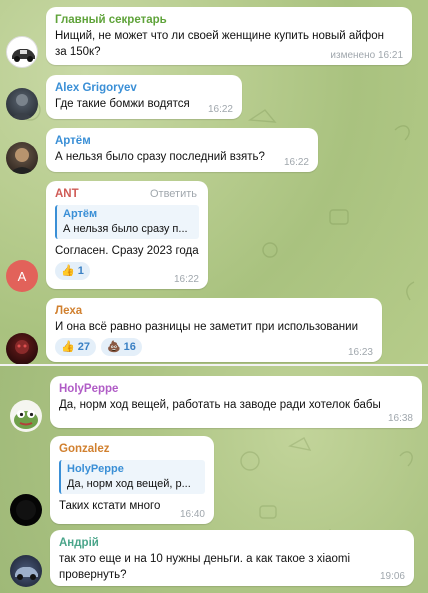  I want to click on poop-icon: 💩, so click(113, 346).